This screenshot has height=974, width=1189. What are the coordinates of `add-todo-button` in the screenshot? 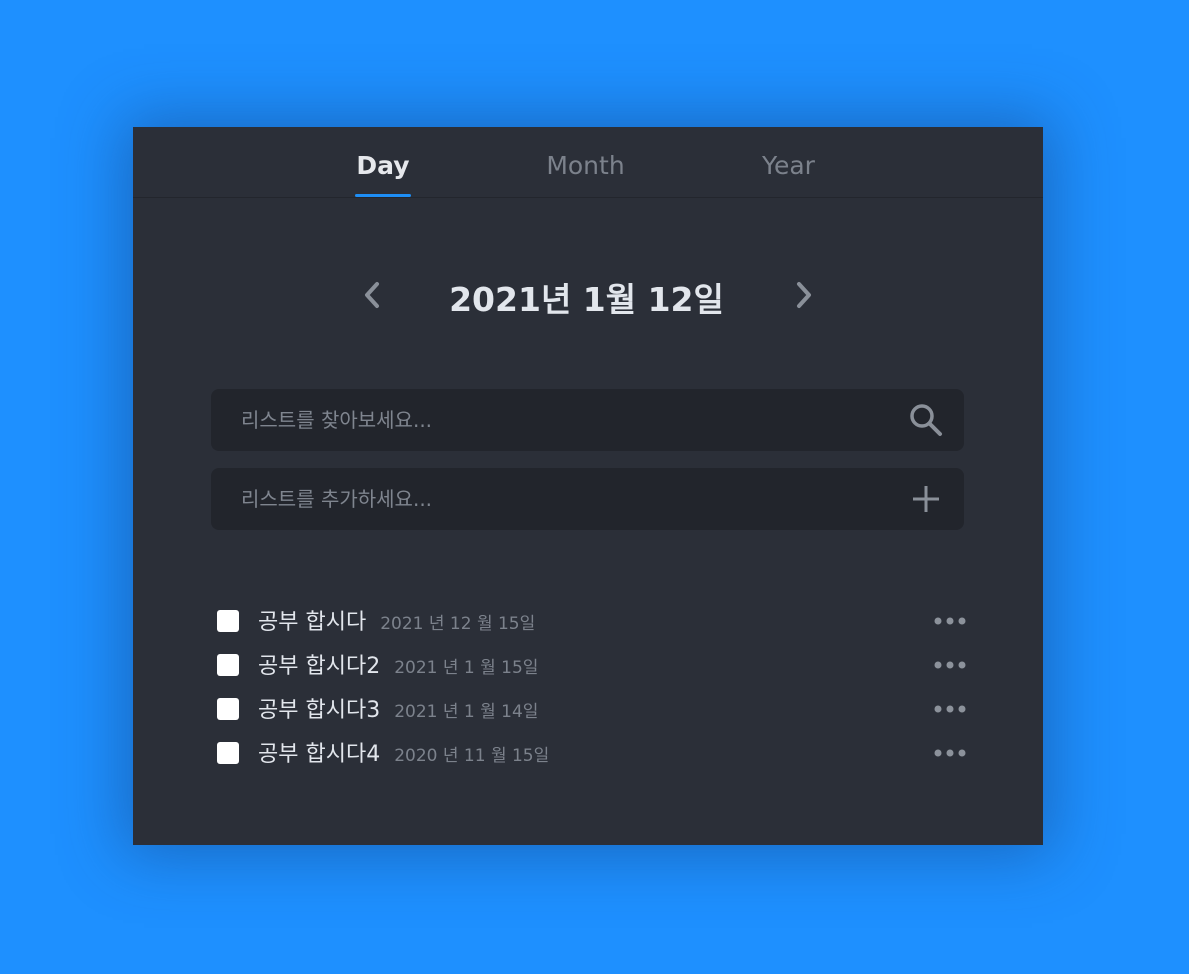 It's located at (926, 499).